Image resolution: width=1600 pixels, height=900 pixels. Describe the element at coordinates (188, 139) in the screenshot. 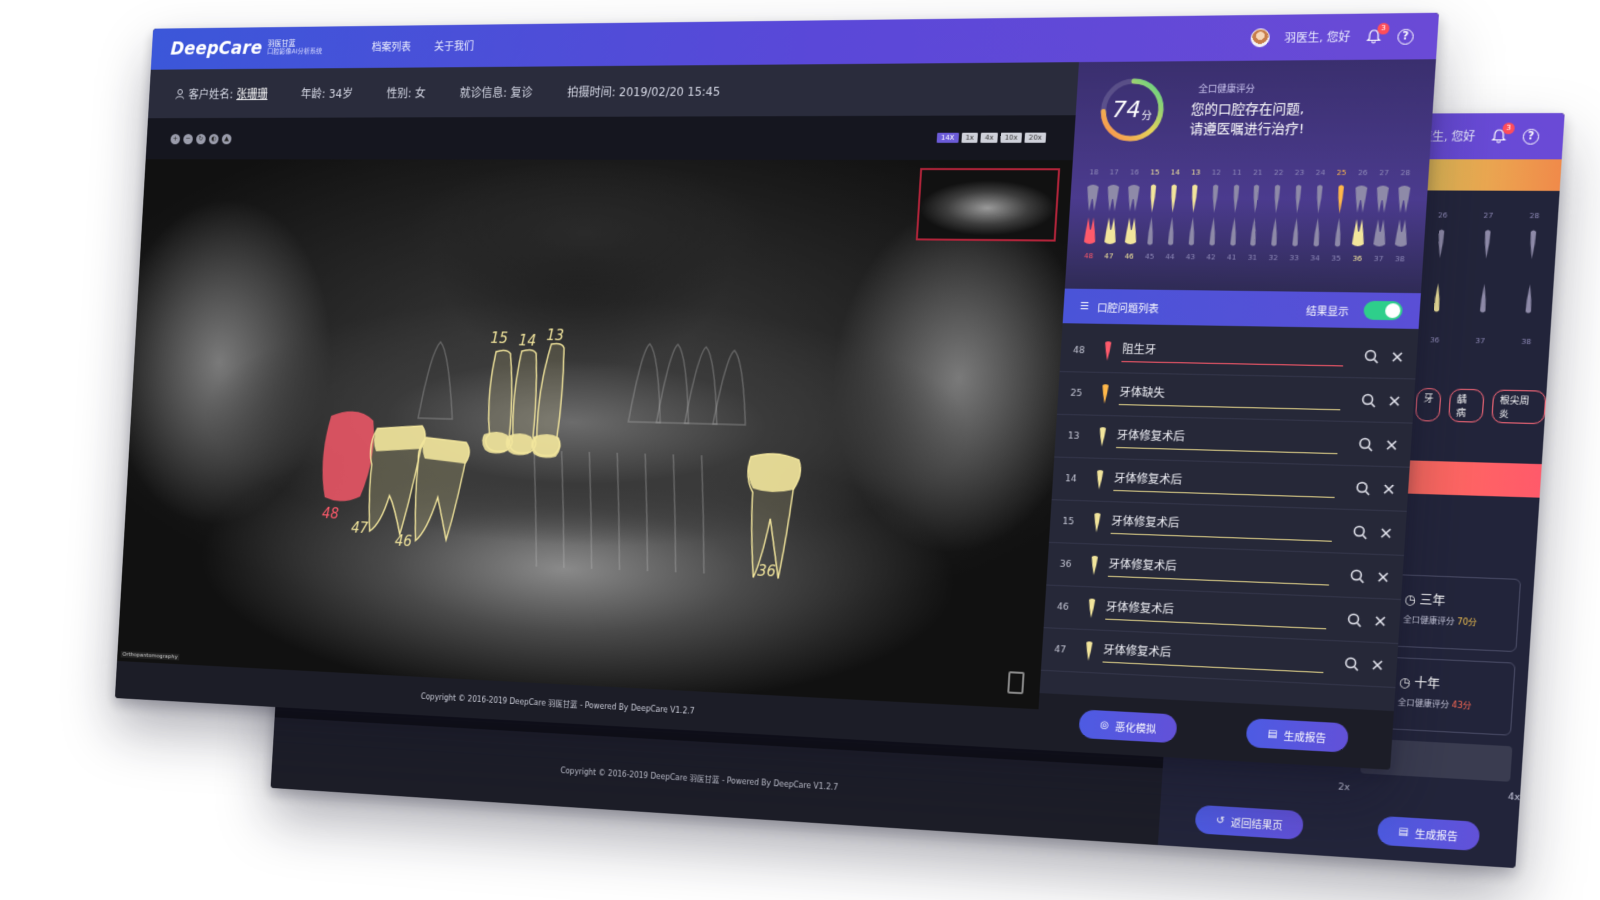

I see `zoom-out-icon: −` at that location.